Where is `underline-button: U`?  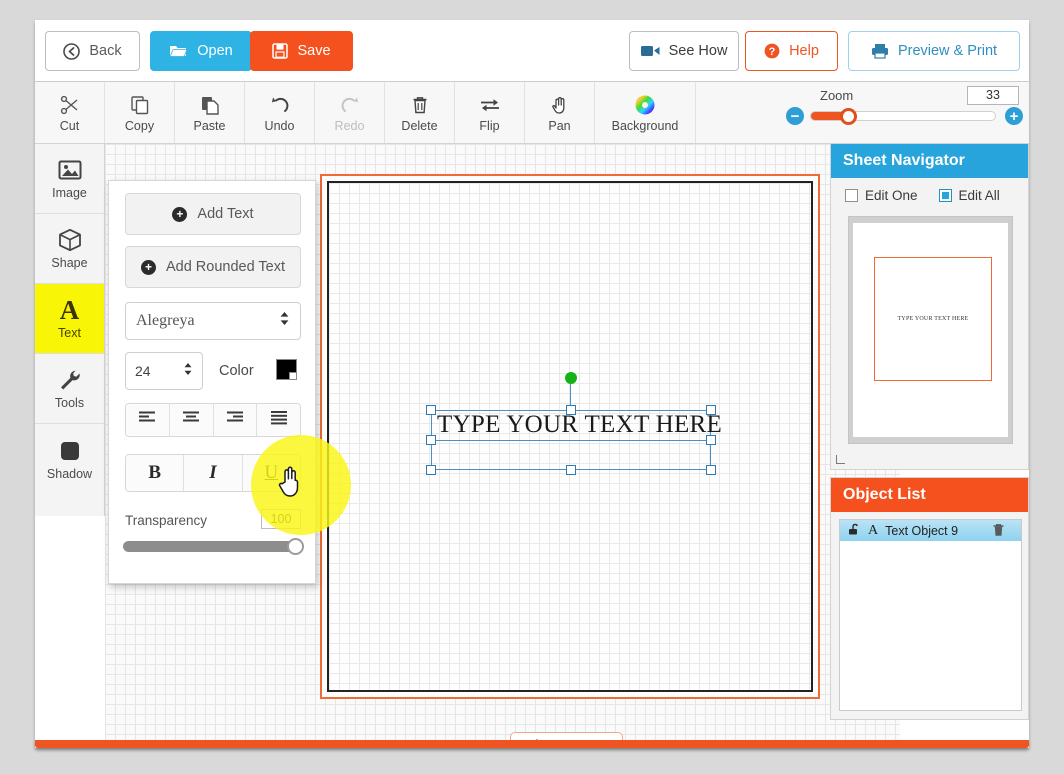 underline-button: U is located at coordinates (271, 473).